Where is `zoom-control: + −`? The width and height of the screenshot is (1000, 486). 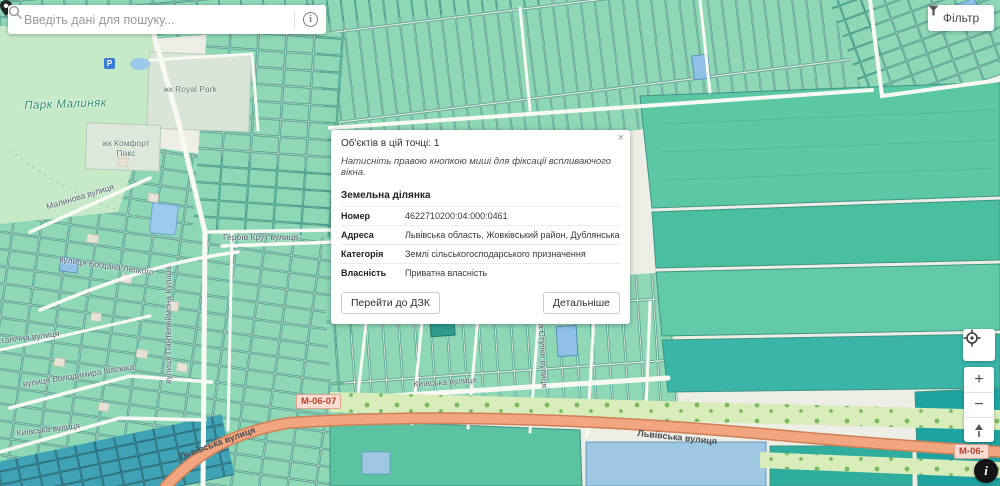 zoom-control: + − is located at coordinates (979, 404).